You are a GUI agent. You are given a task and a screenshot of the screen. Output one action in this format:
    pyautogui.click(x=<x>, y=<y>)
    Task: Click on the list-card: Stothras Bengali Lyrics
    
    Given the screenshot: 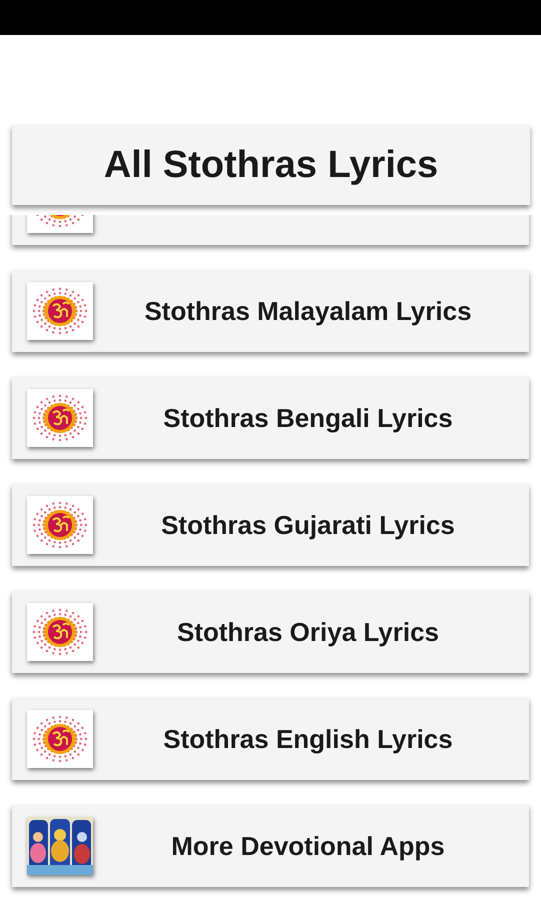 What is the action you would take?
    pyautogui.click(x=270, y=418)
    